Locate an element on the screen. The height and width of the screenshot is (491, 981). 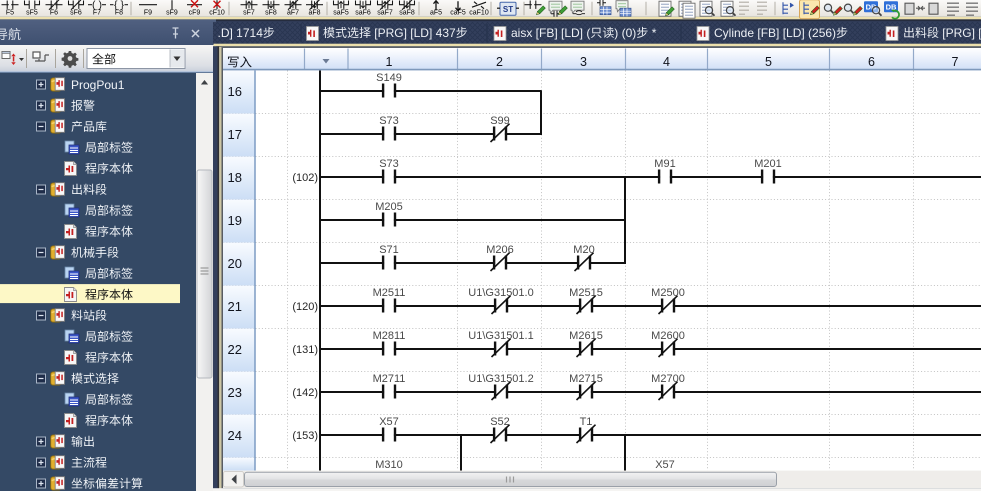
svg-text: 21 is located at coordinates (235, 306).